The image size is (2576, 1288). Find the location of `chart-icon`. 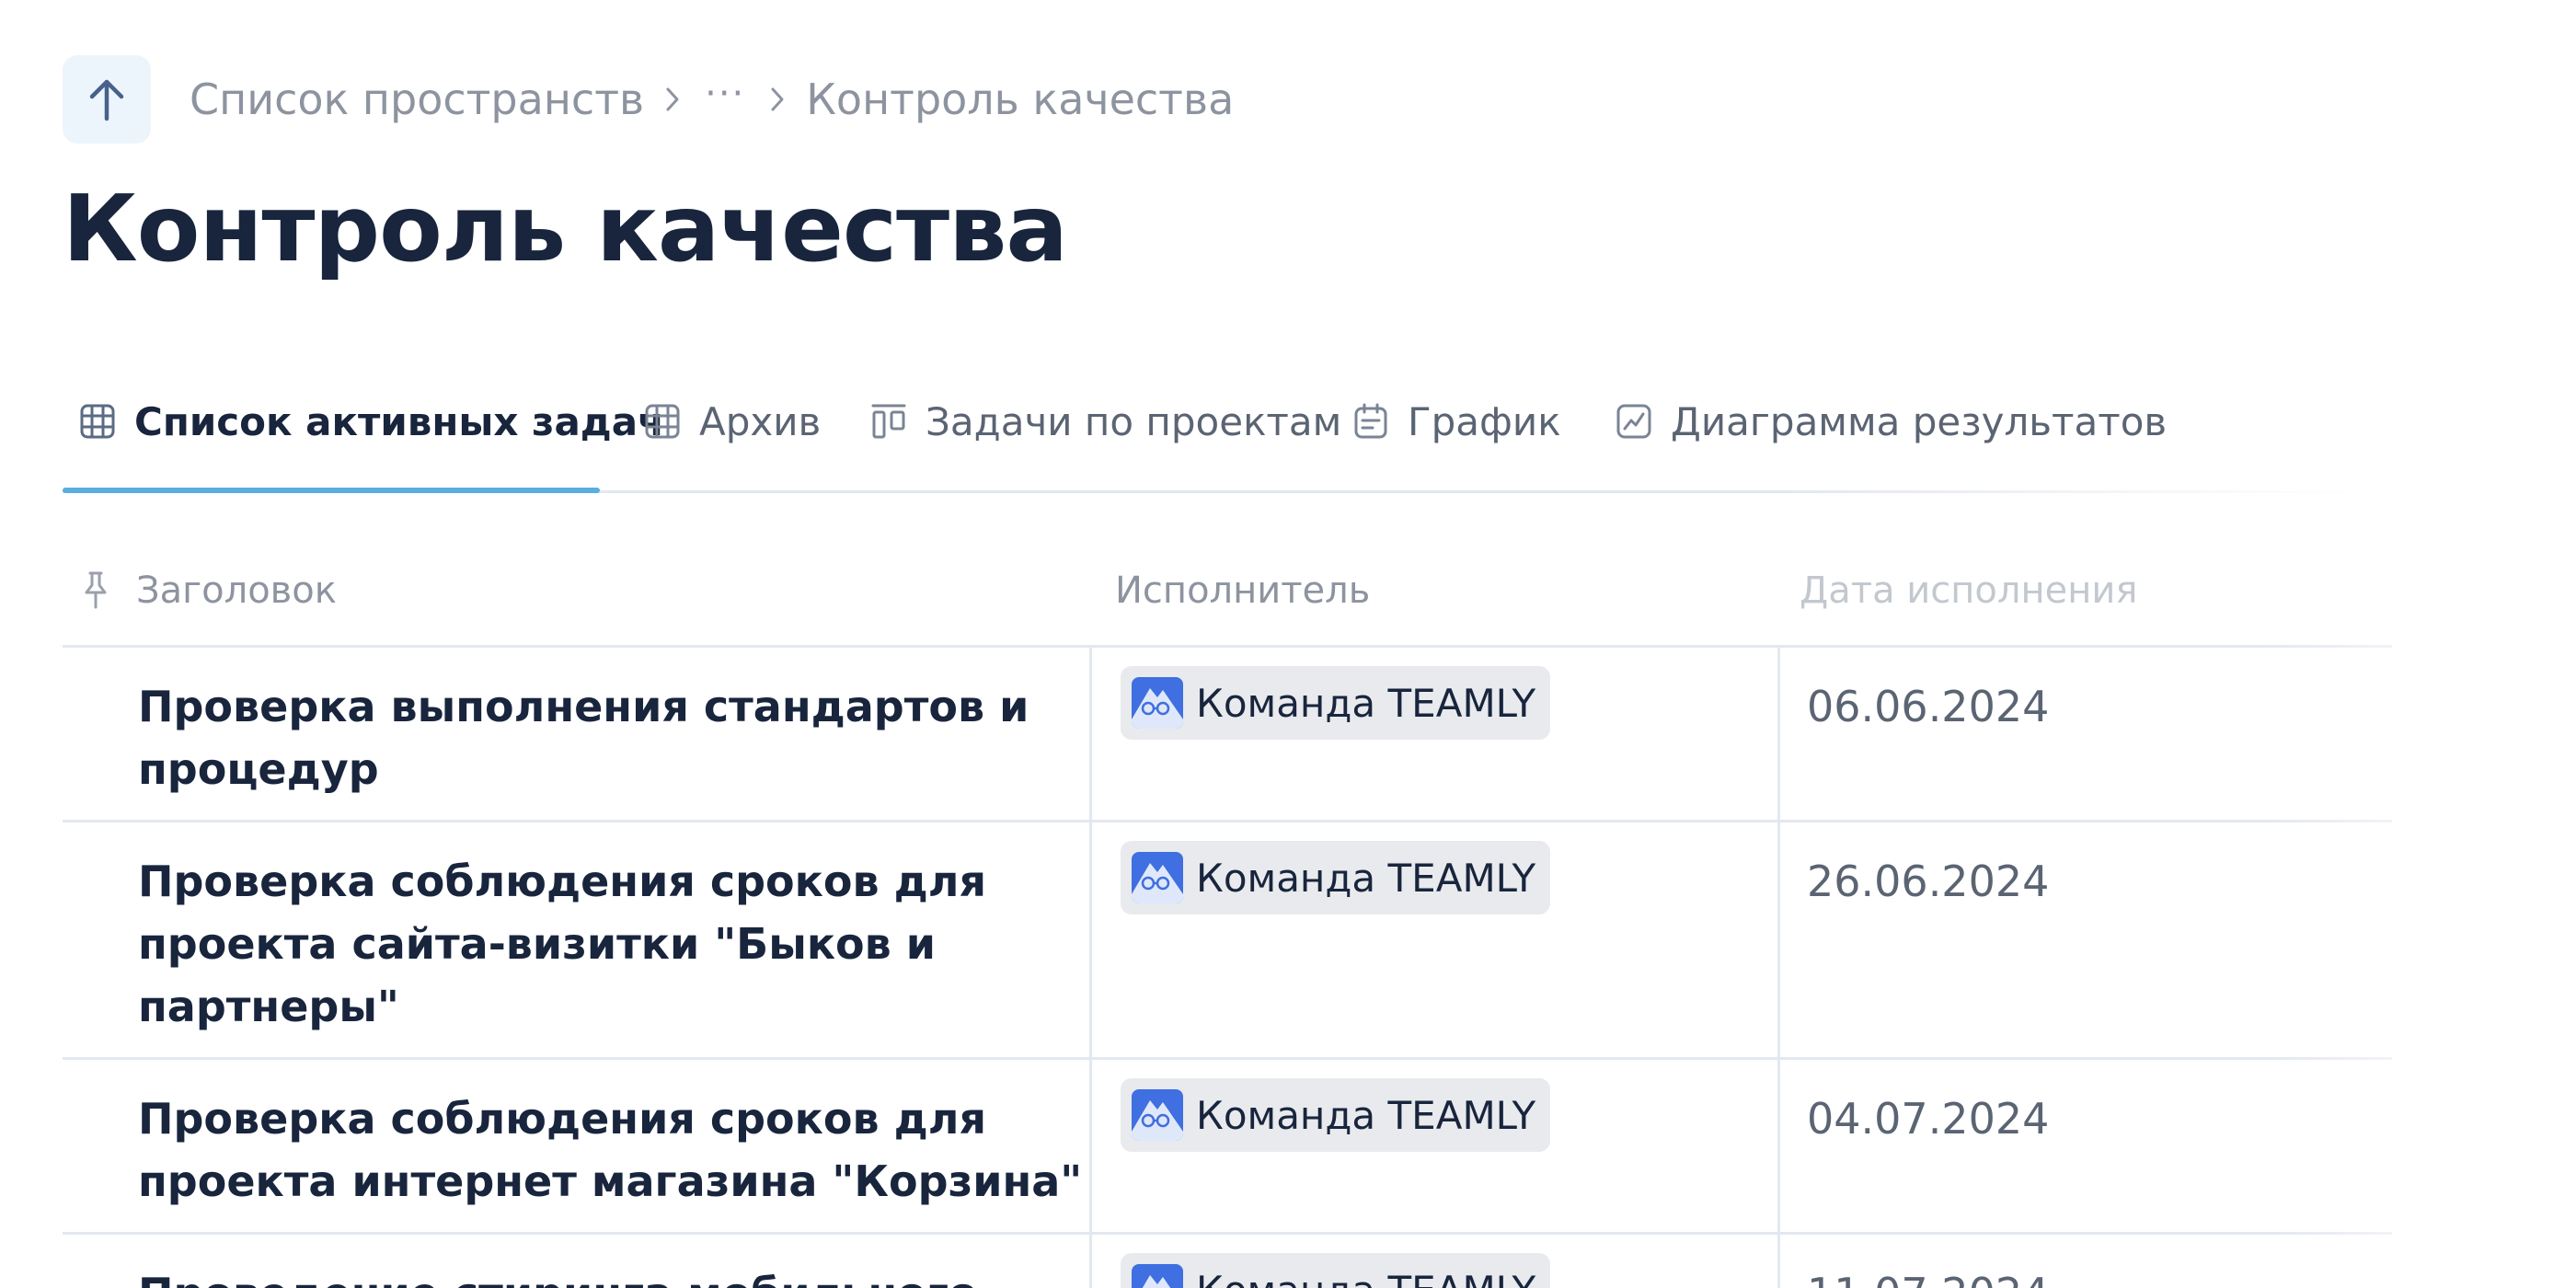

chart-icon is located at coordinates (1634, 421).